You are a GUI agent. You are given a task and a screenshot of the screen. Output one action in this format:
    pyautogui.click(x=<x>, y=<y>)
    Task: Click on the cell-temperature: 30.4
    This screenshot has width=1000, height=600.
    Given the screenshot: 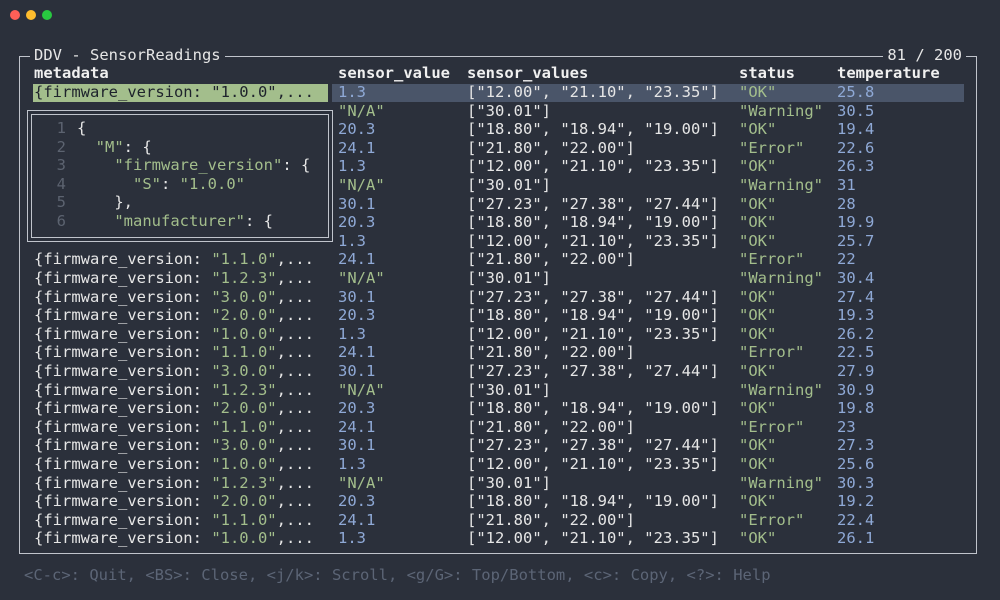 What is the action you would take?
    pyautogui.click(x=855, y=278)
    